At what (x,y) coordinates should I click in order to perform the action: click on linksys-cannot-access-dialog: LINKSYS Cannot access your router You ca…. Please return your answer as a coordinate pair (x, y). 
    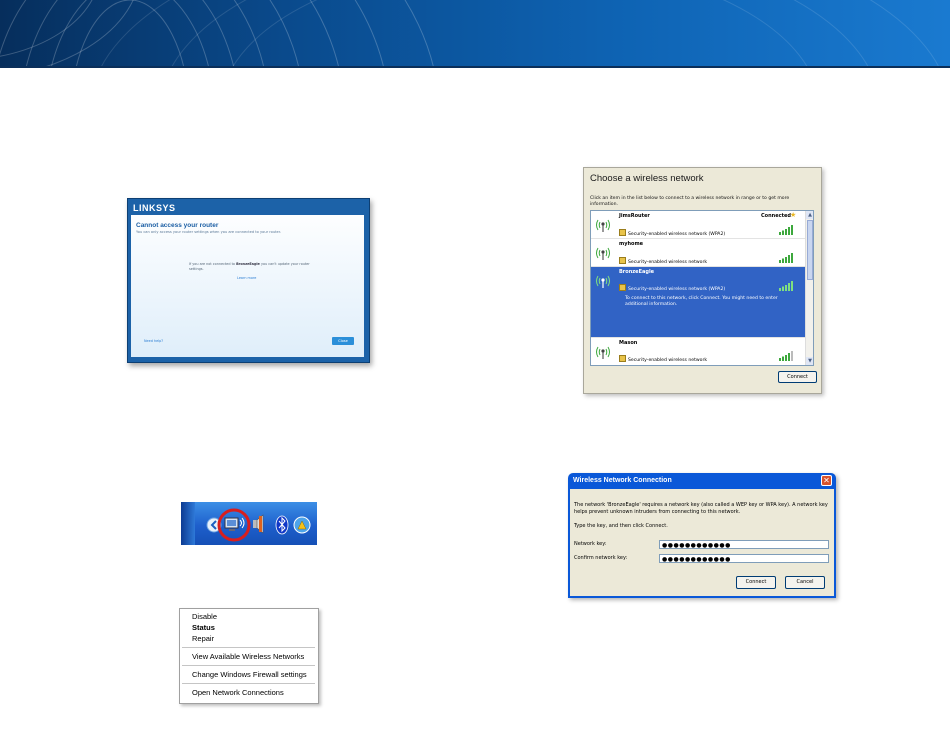
    Looking at the image, I should click on (248, 280).